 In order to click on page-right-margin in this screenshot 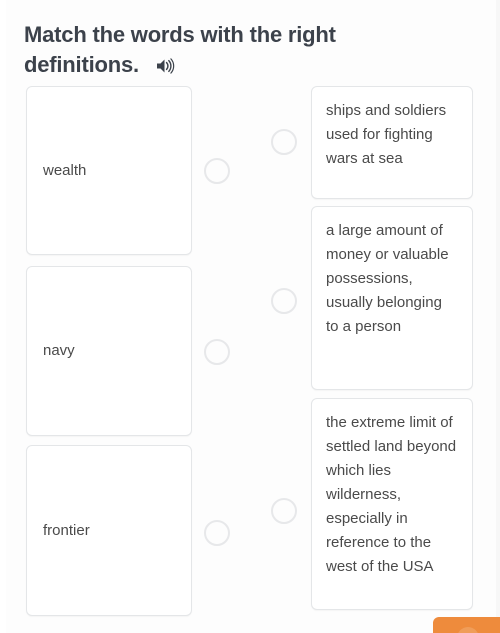, I will do `click(498, 316)`.